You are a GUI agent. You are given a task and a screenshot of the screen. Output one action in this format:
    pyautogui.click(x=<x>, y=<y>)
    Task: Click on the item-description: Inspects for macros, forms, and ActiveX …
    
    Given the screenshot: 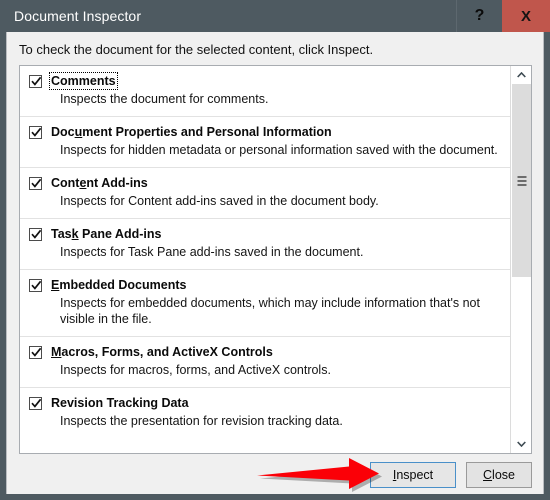 What is the action you would take?
    pyautogui.click(x=195, y=370)
    